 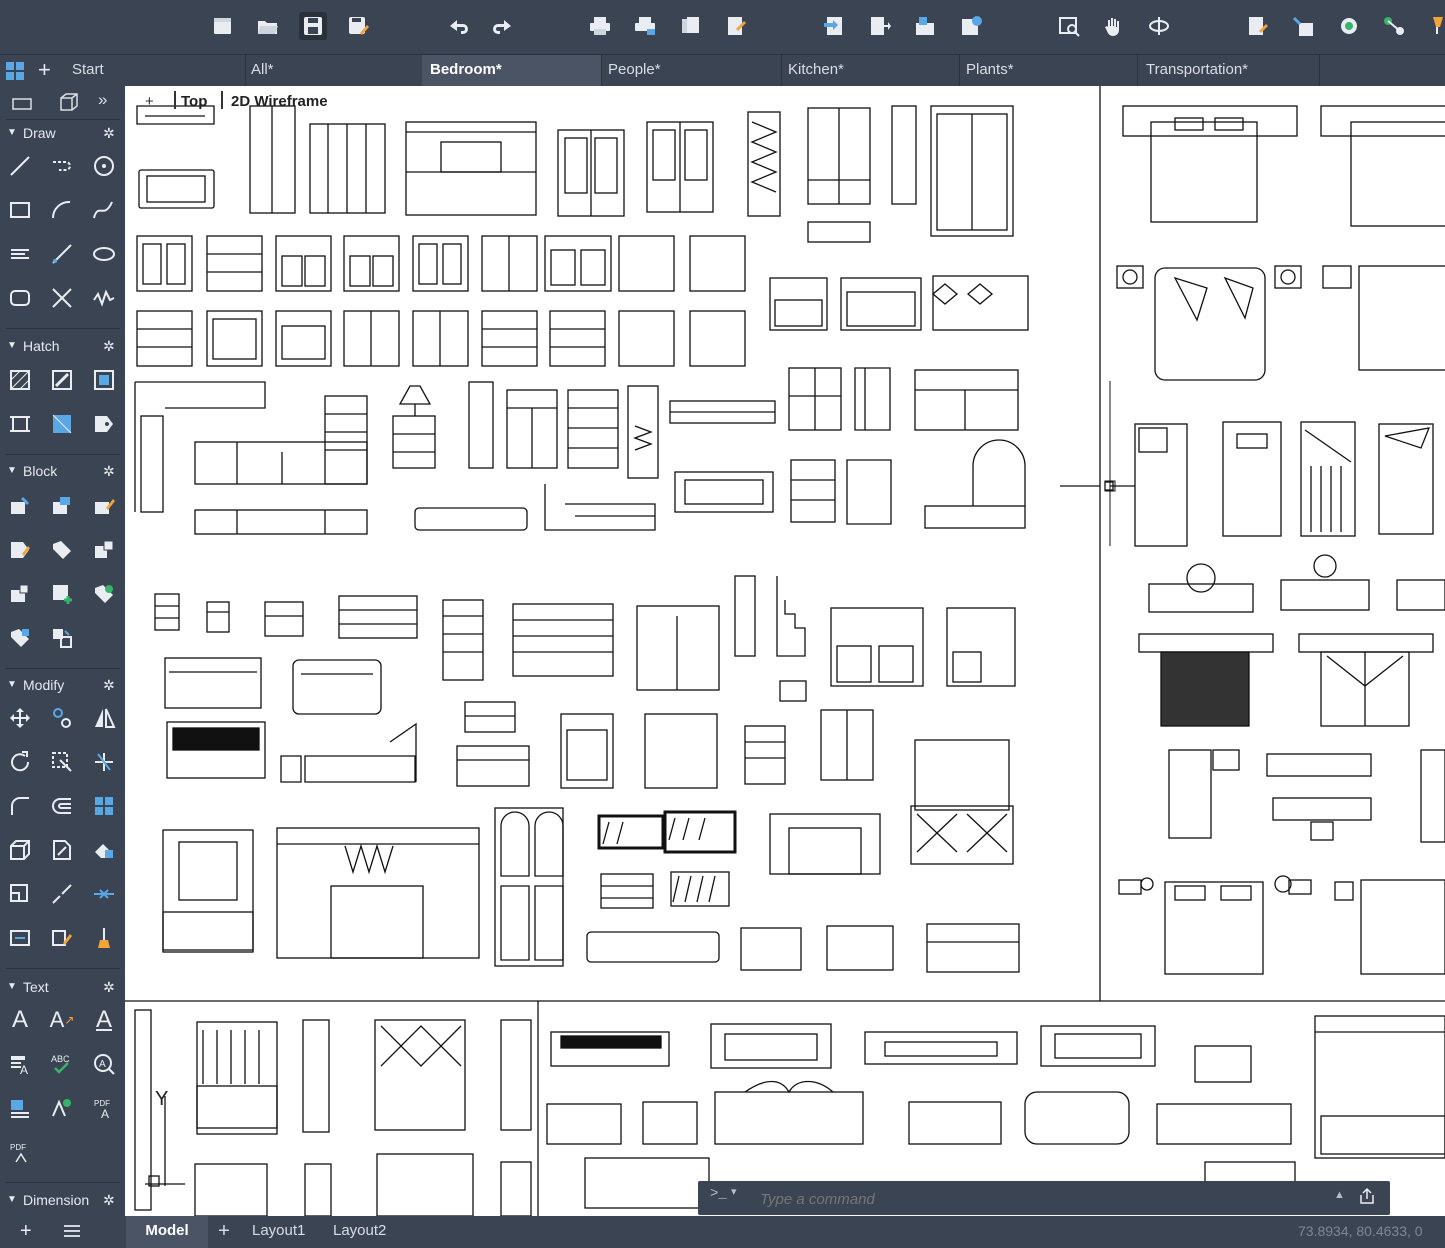 What do you see at coordinates (20, 254) in the screenshot?
I see `hatch-lines-icon` at bounding box center [20, 254].